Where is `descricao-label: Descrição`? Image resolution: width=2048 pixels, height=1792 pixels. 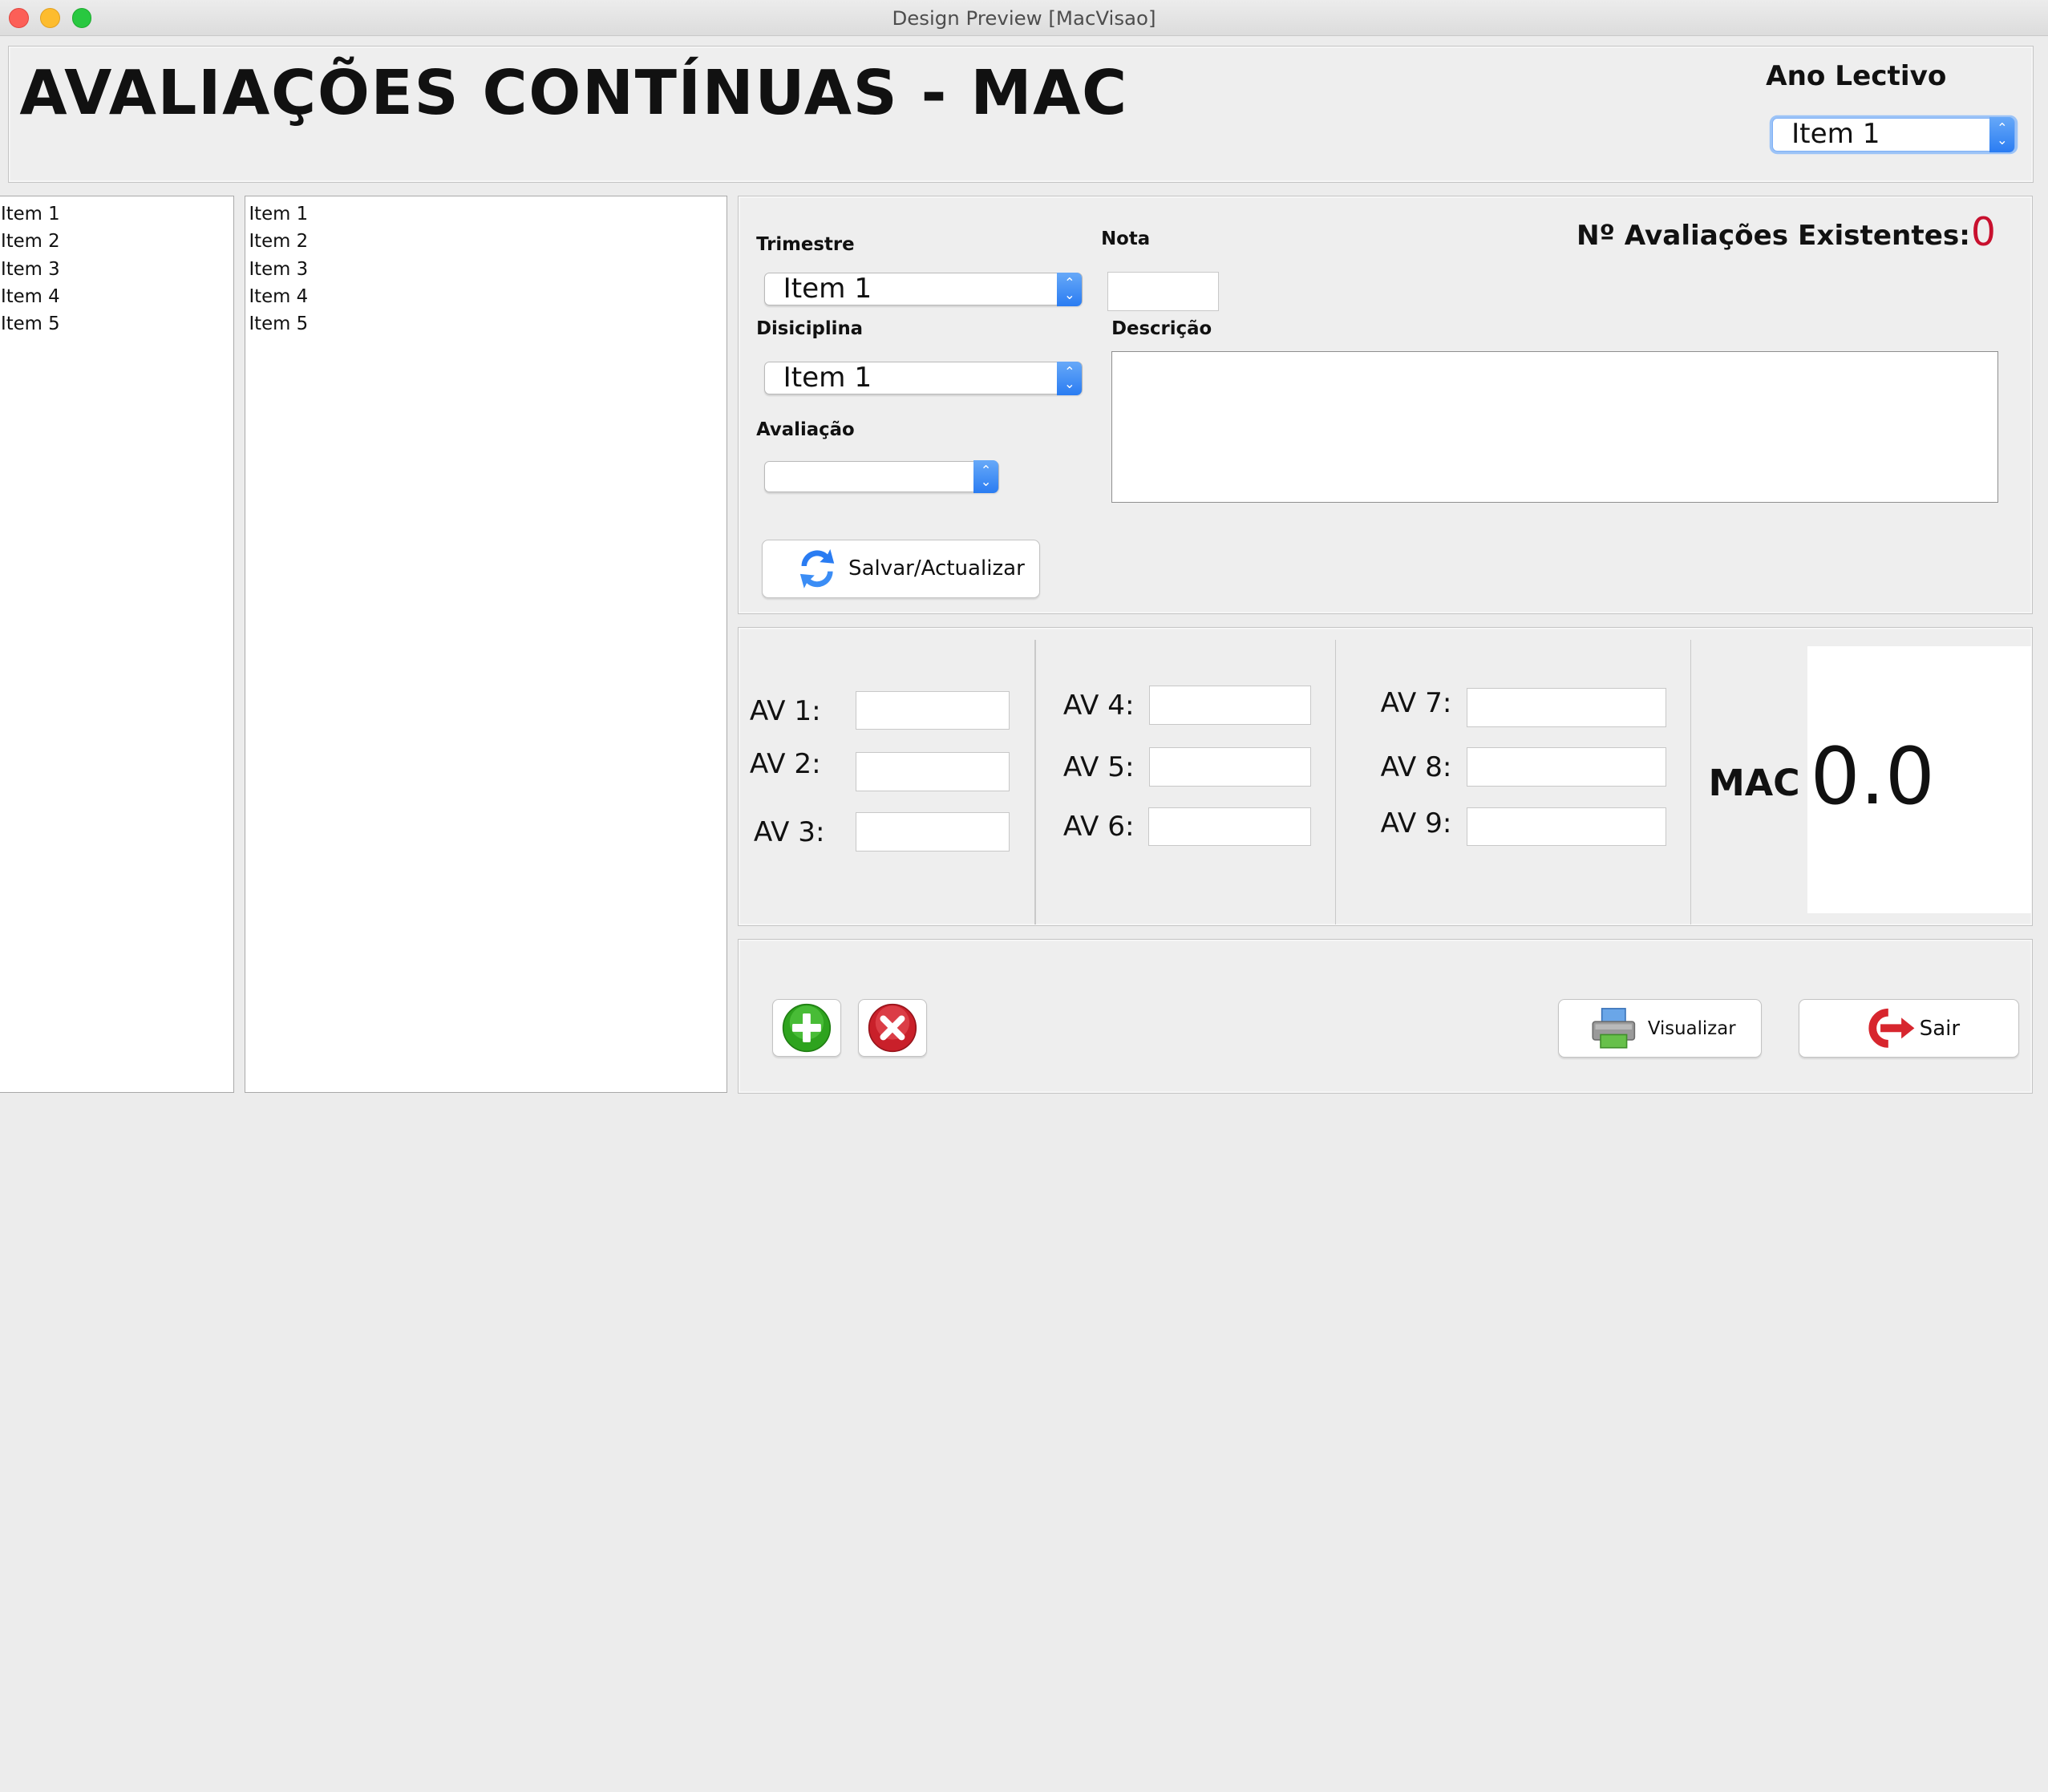
descricao-label: Descrição is located at coordinates (1161, 329).